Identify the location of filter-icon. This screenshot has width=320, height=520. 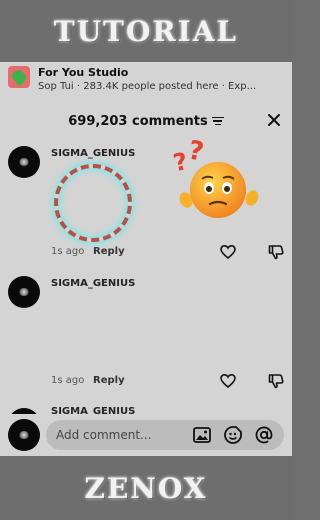
(217, 121).